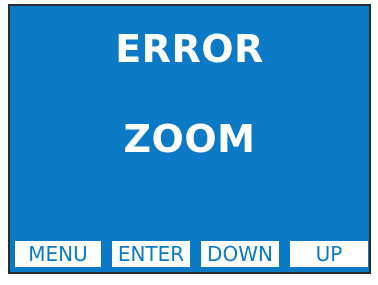 The width and height of the screenshot is (378, 285). I want to click on menu-button: MENU, so click(58, 254).